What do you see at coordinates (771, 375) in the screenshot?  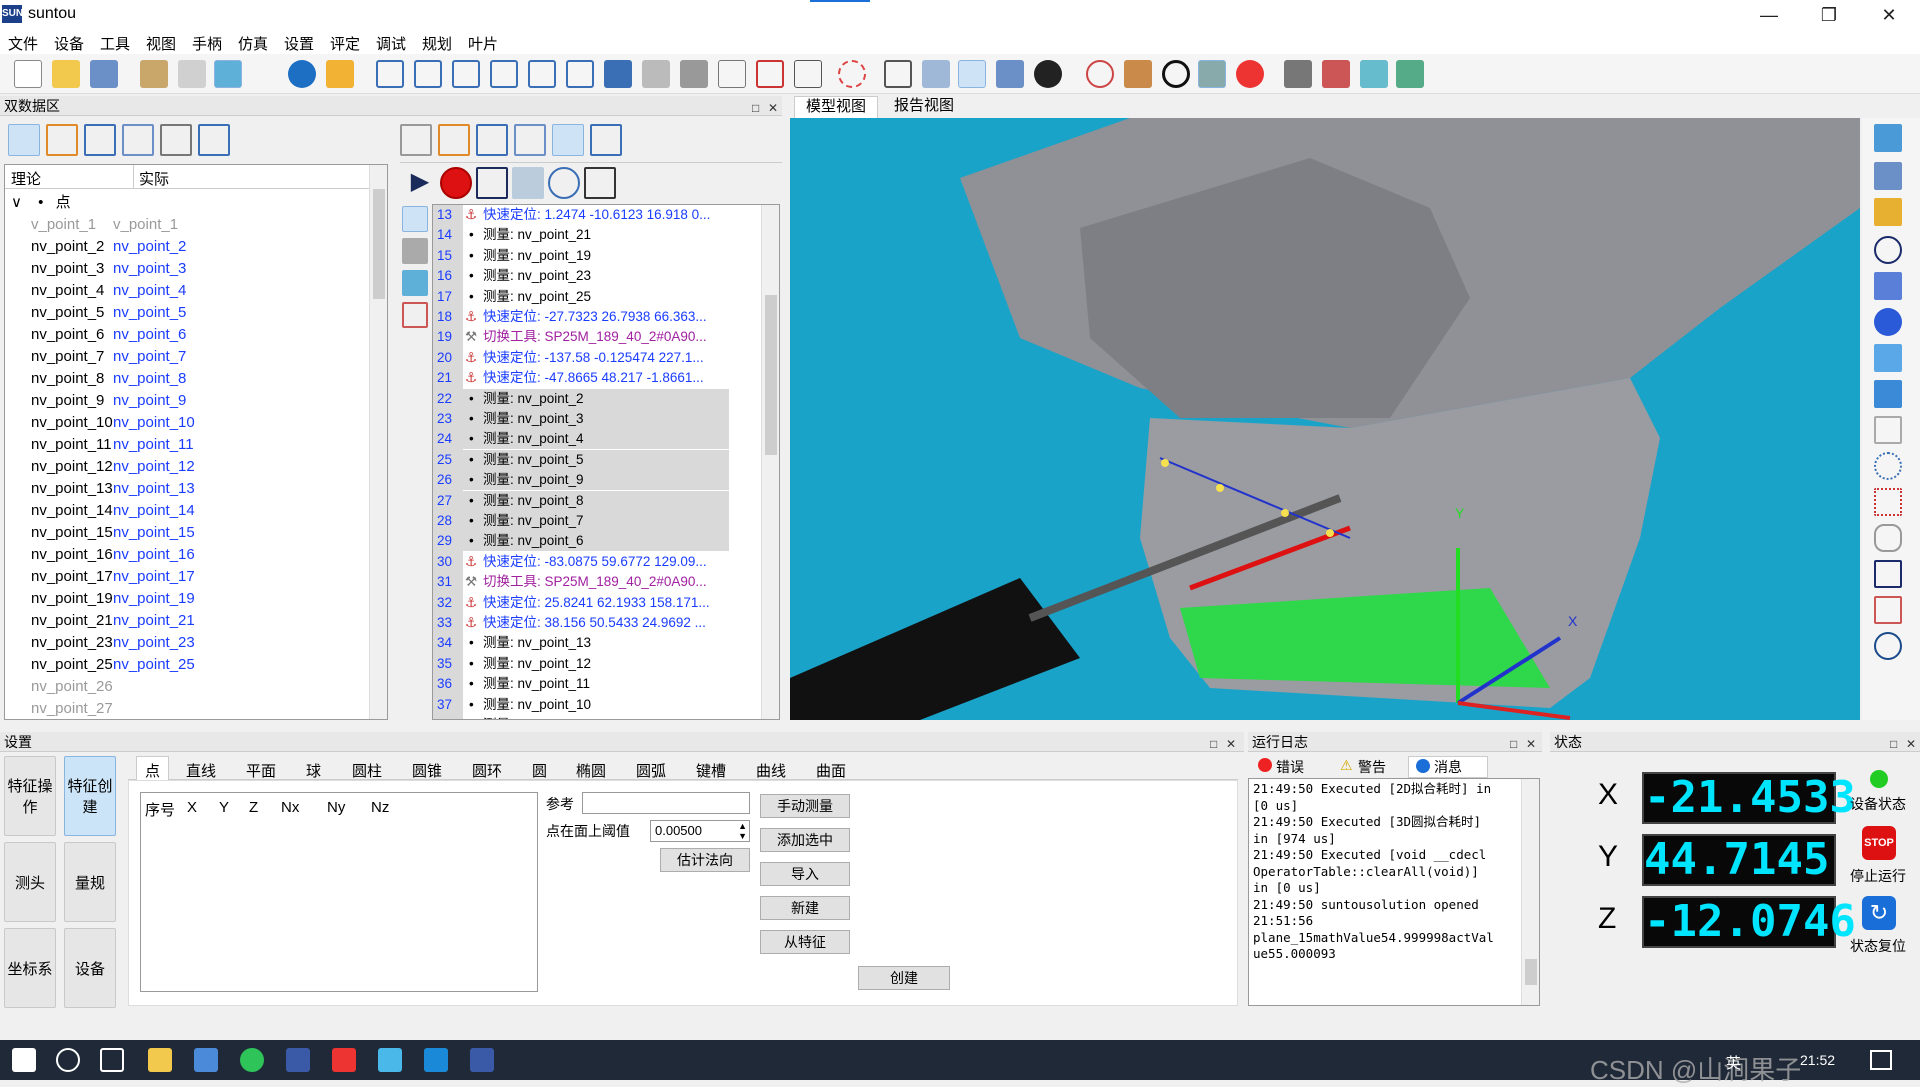 I see `program-scroll-thumb` at bounding box center [771, 375].